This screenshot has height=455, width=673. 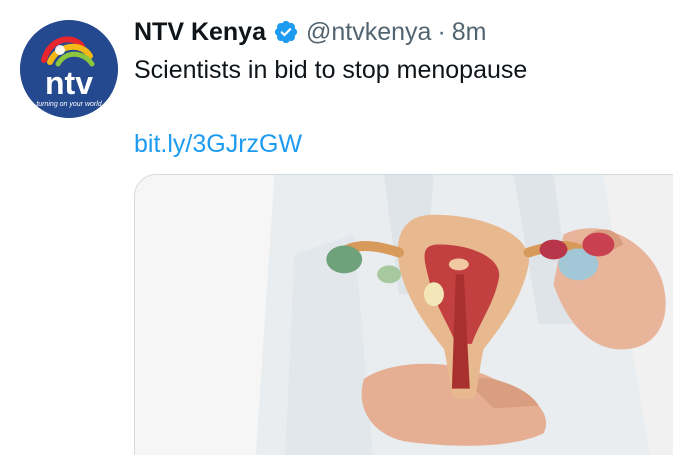 I want to click on avatar: ntv turning on your world, so click(x=69, y=69).